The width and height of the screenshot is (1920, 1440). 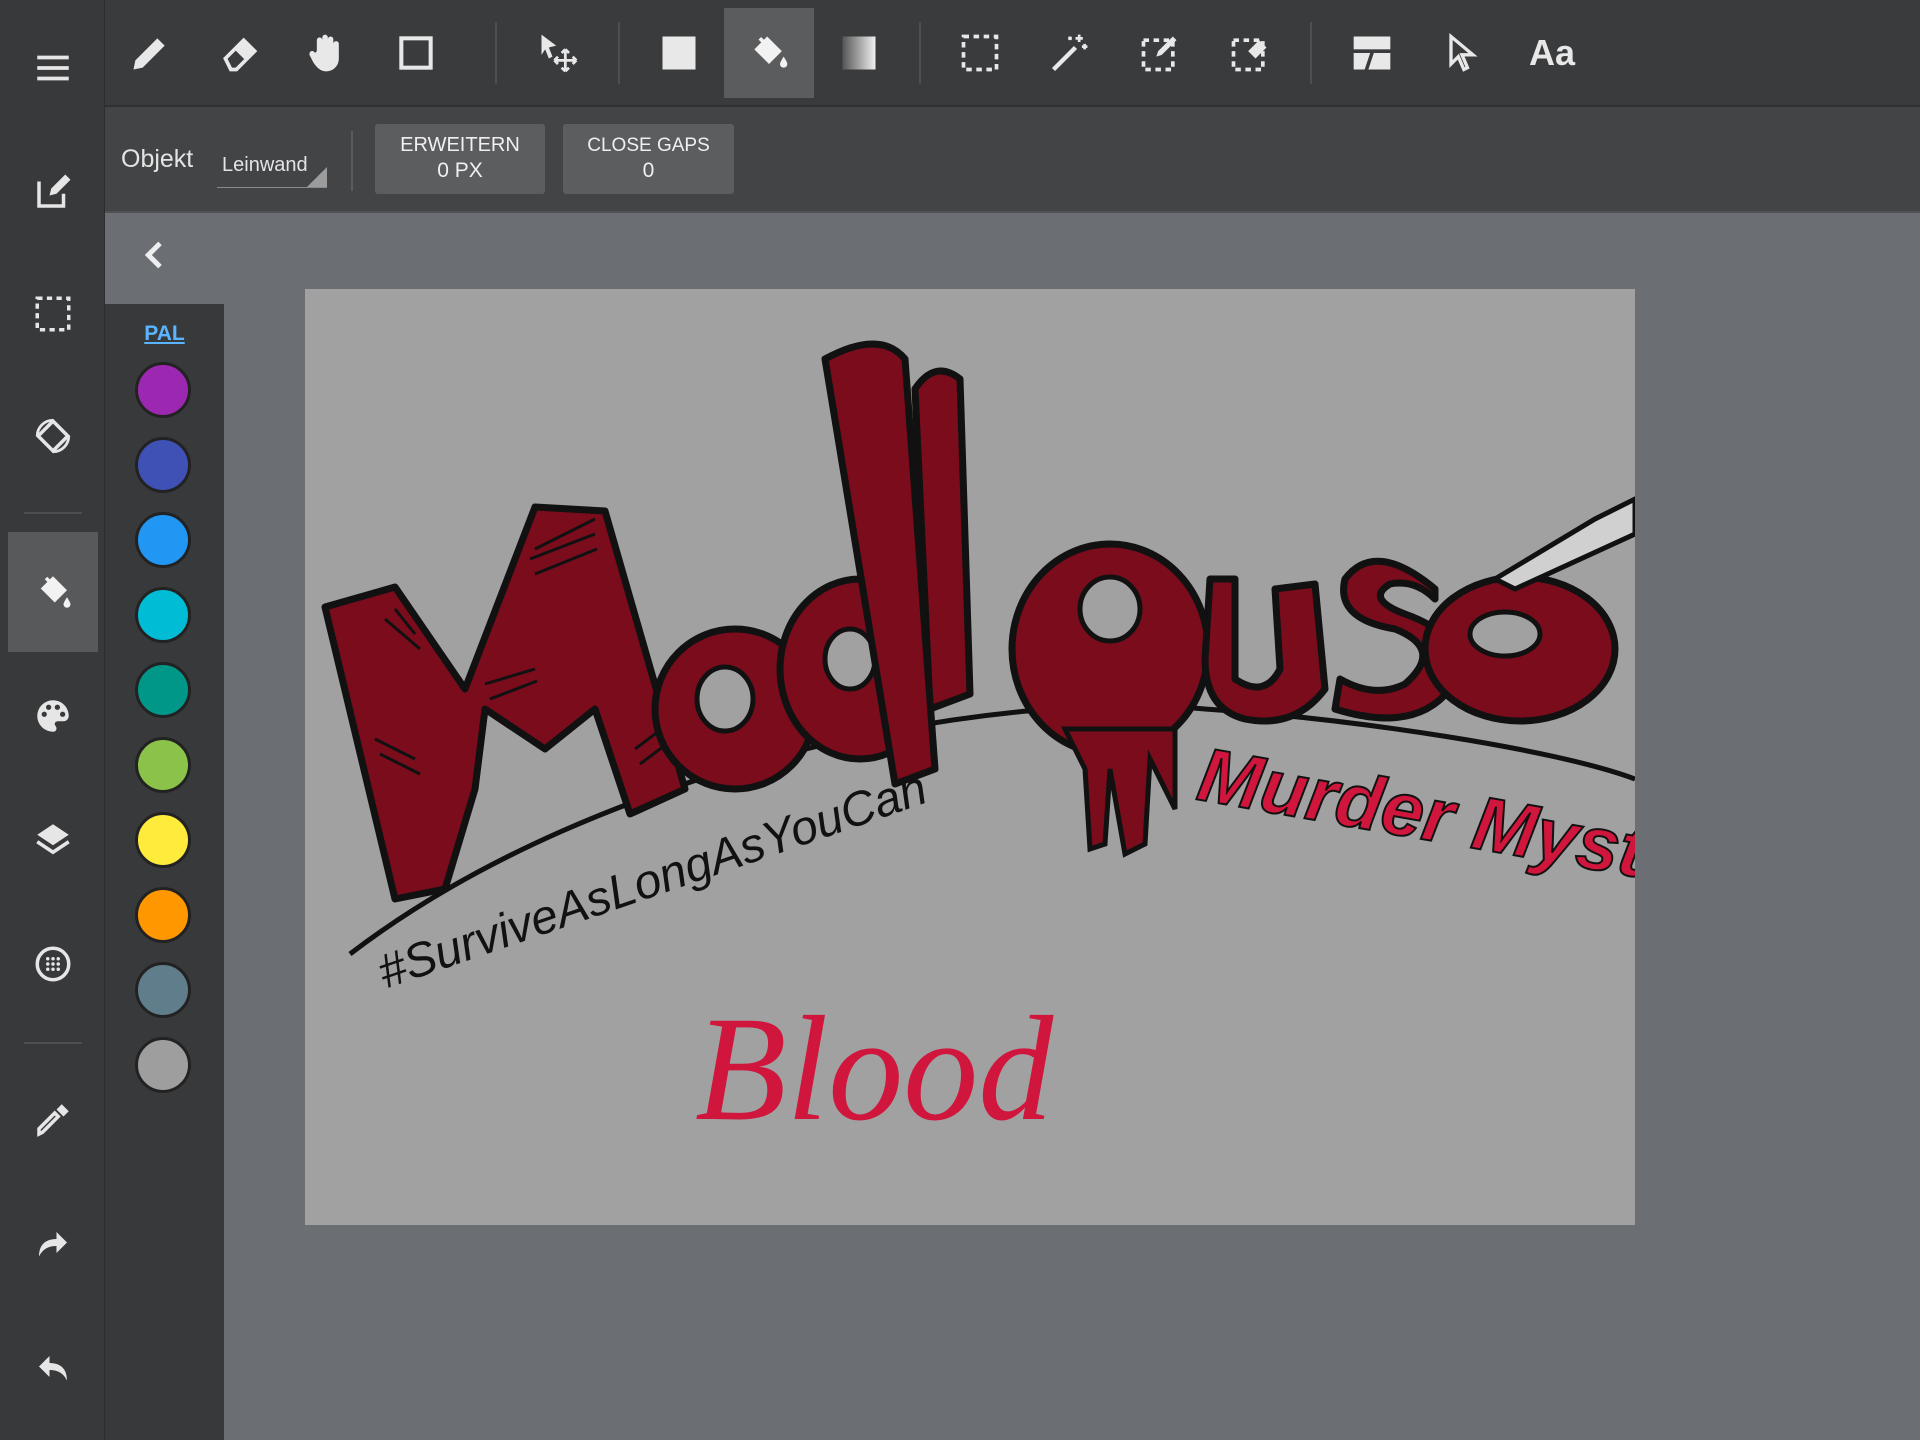 I want to click on eraser-tool, so click(x=240, y=53).